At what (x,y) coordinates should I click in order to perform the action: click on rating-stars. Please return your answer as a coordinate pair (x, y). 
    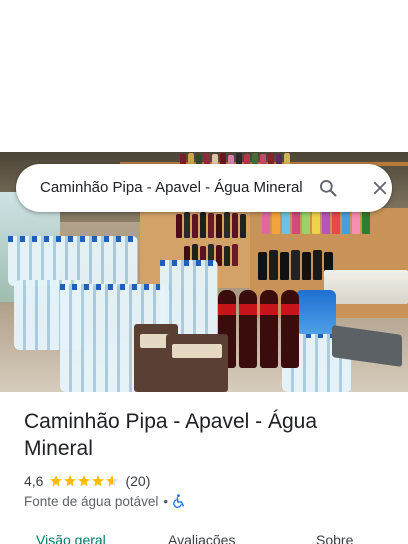
    Looking at the image, I should click on (84, 481).